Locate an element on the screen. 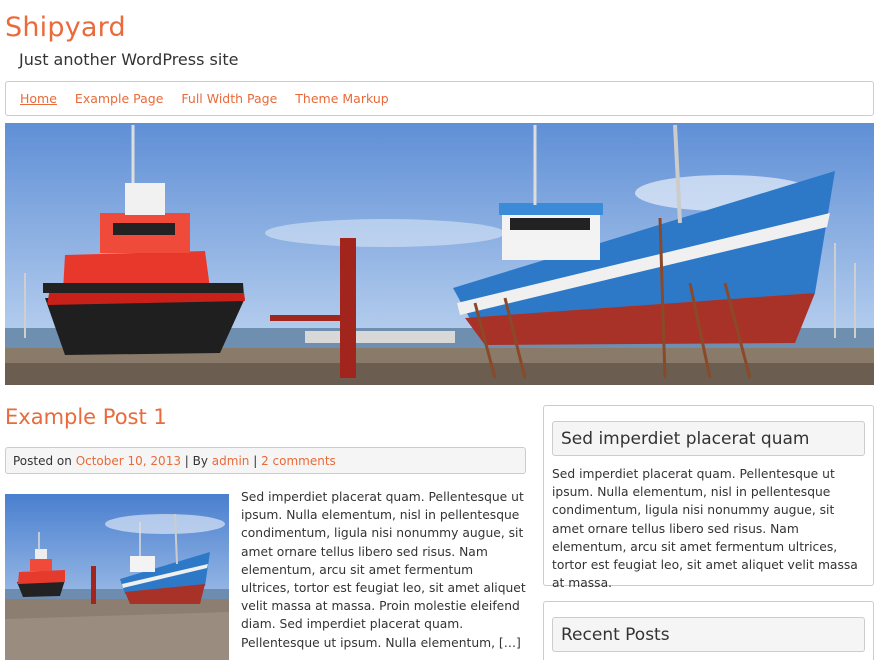 This screenshot has width=880, height=660. nav-item-full-width-page: Full Width Page is located at coordinates (229, 98).